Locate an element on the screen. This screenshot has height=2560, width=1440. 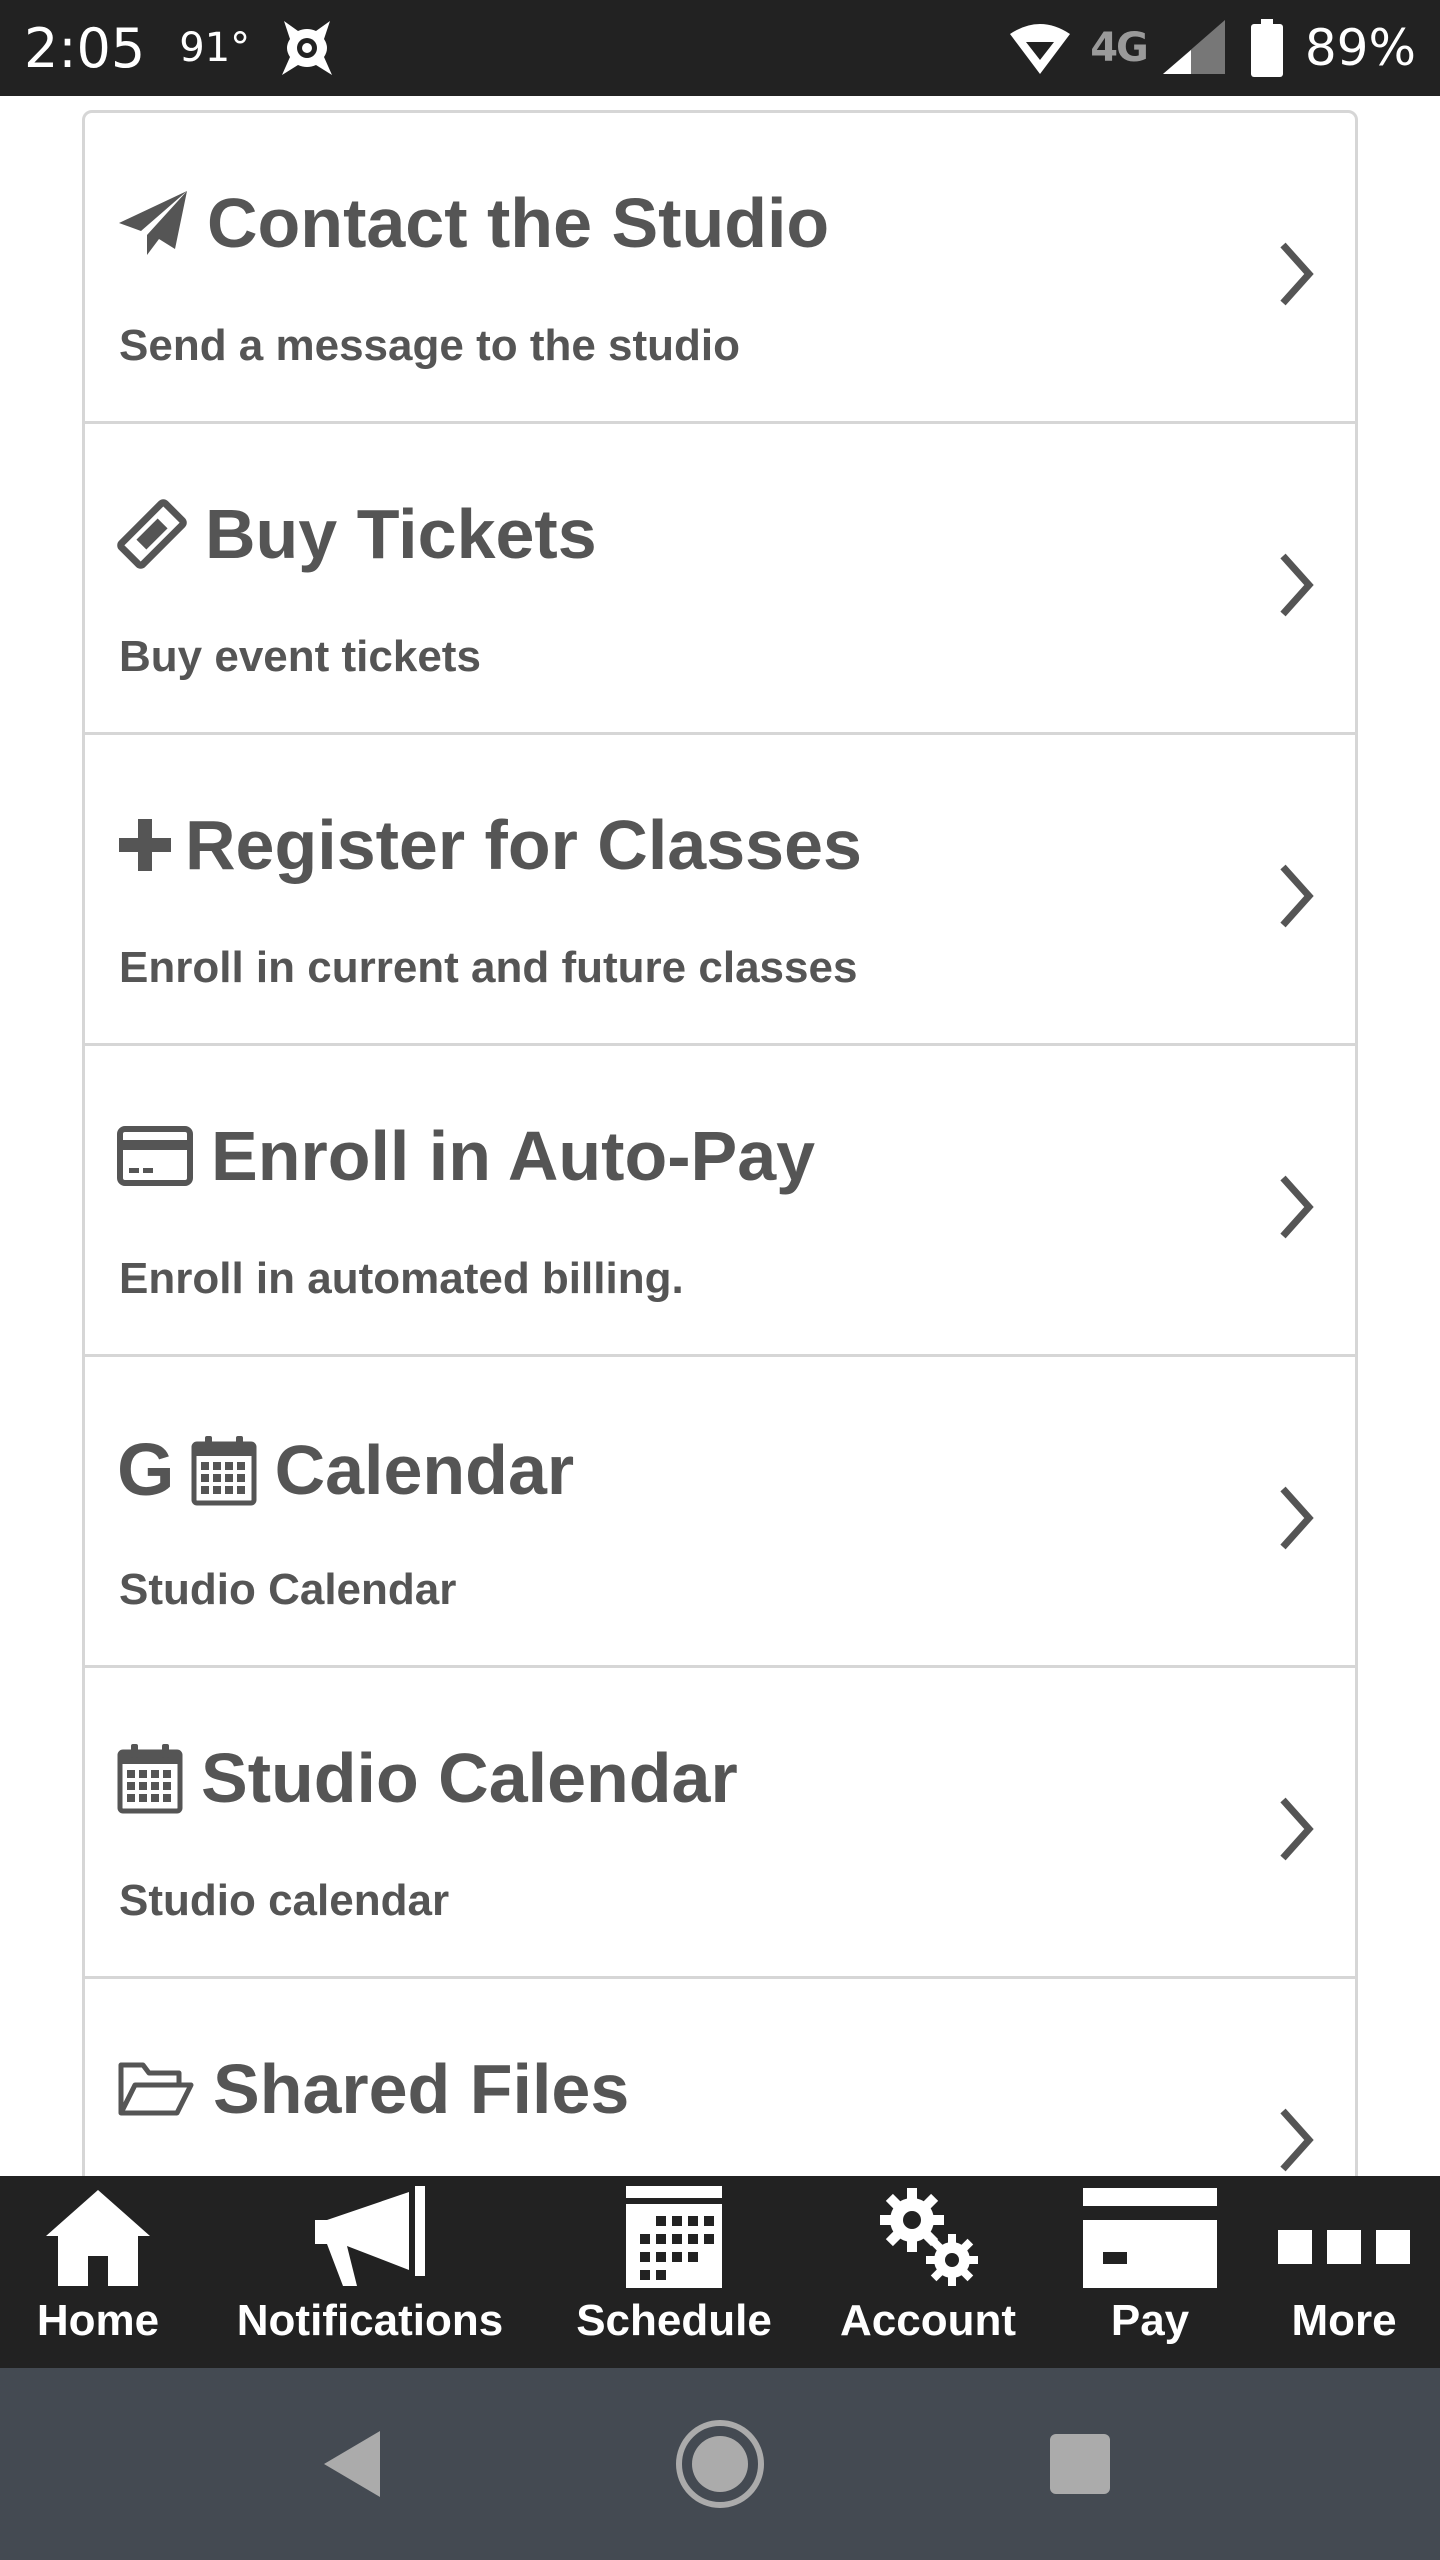
list-item-title-row: G Calendar is located at coordinates (345, 1469).